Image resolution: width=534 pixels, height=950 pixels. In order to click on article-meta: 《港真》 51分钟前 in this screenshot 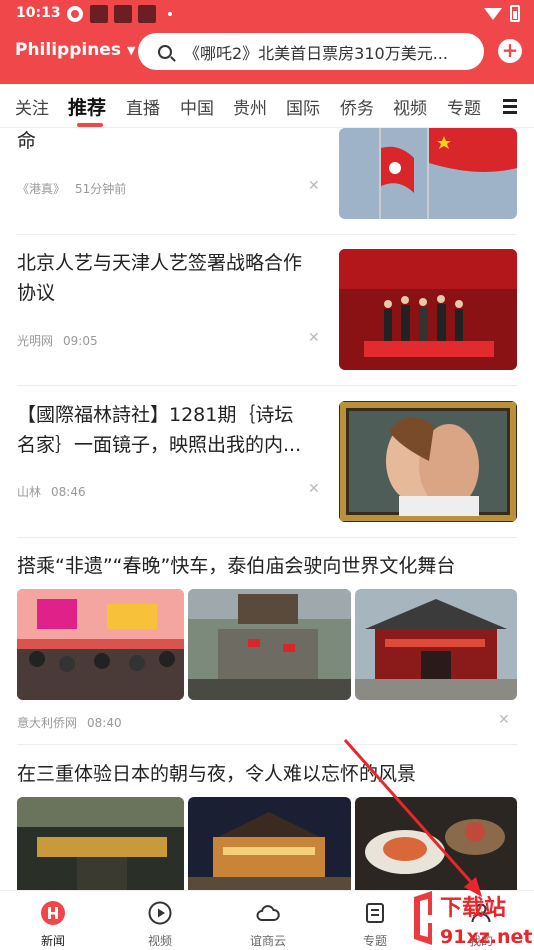, I will do `click(76, 188)`.